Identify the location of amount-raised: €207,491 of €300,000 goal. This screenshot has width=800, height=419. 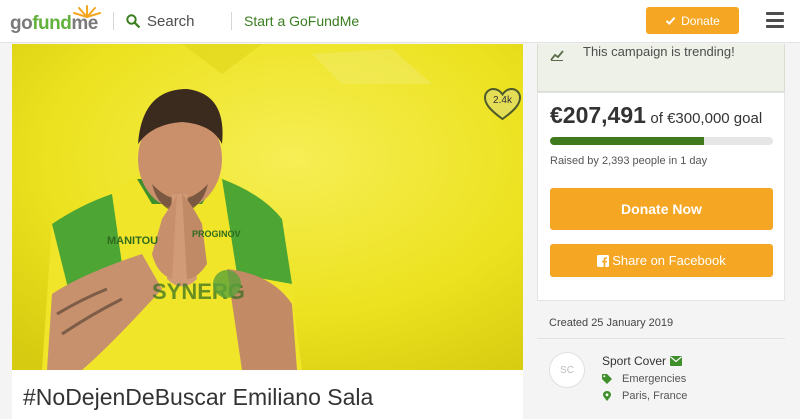
(656, 115).